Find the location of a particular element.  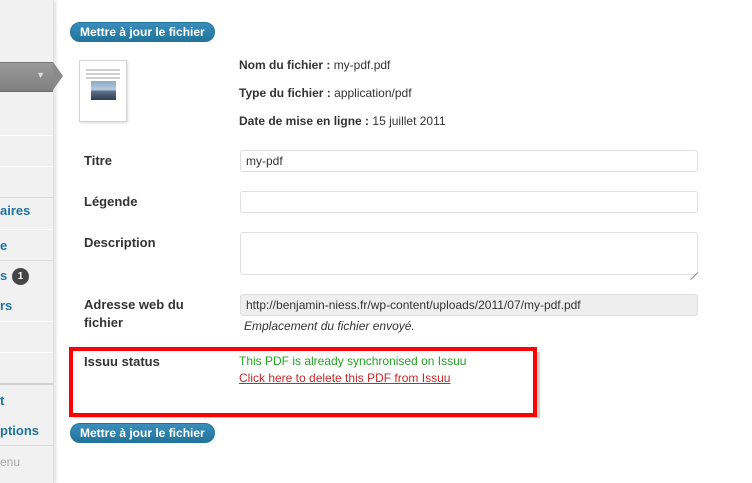

update-file-button-bottom: Mettre à jour le fichier is located at coordinates (142, 433).